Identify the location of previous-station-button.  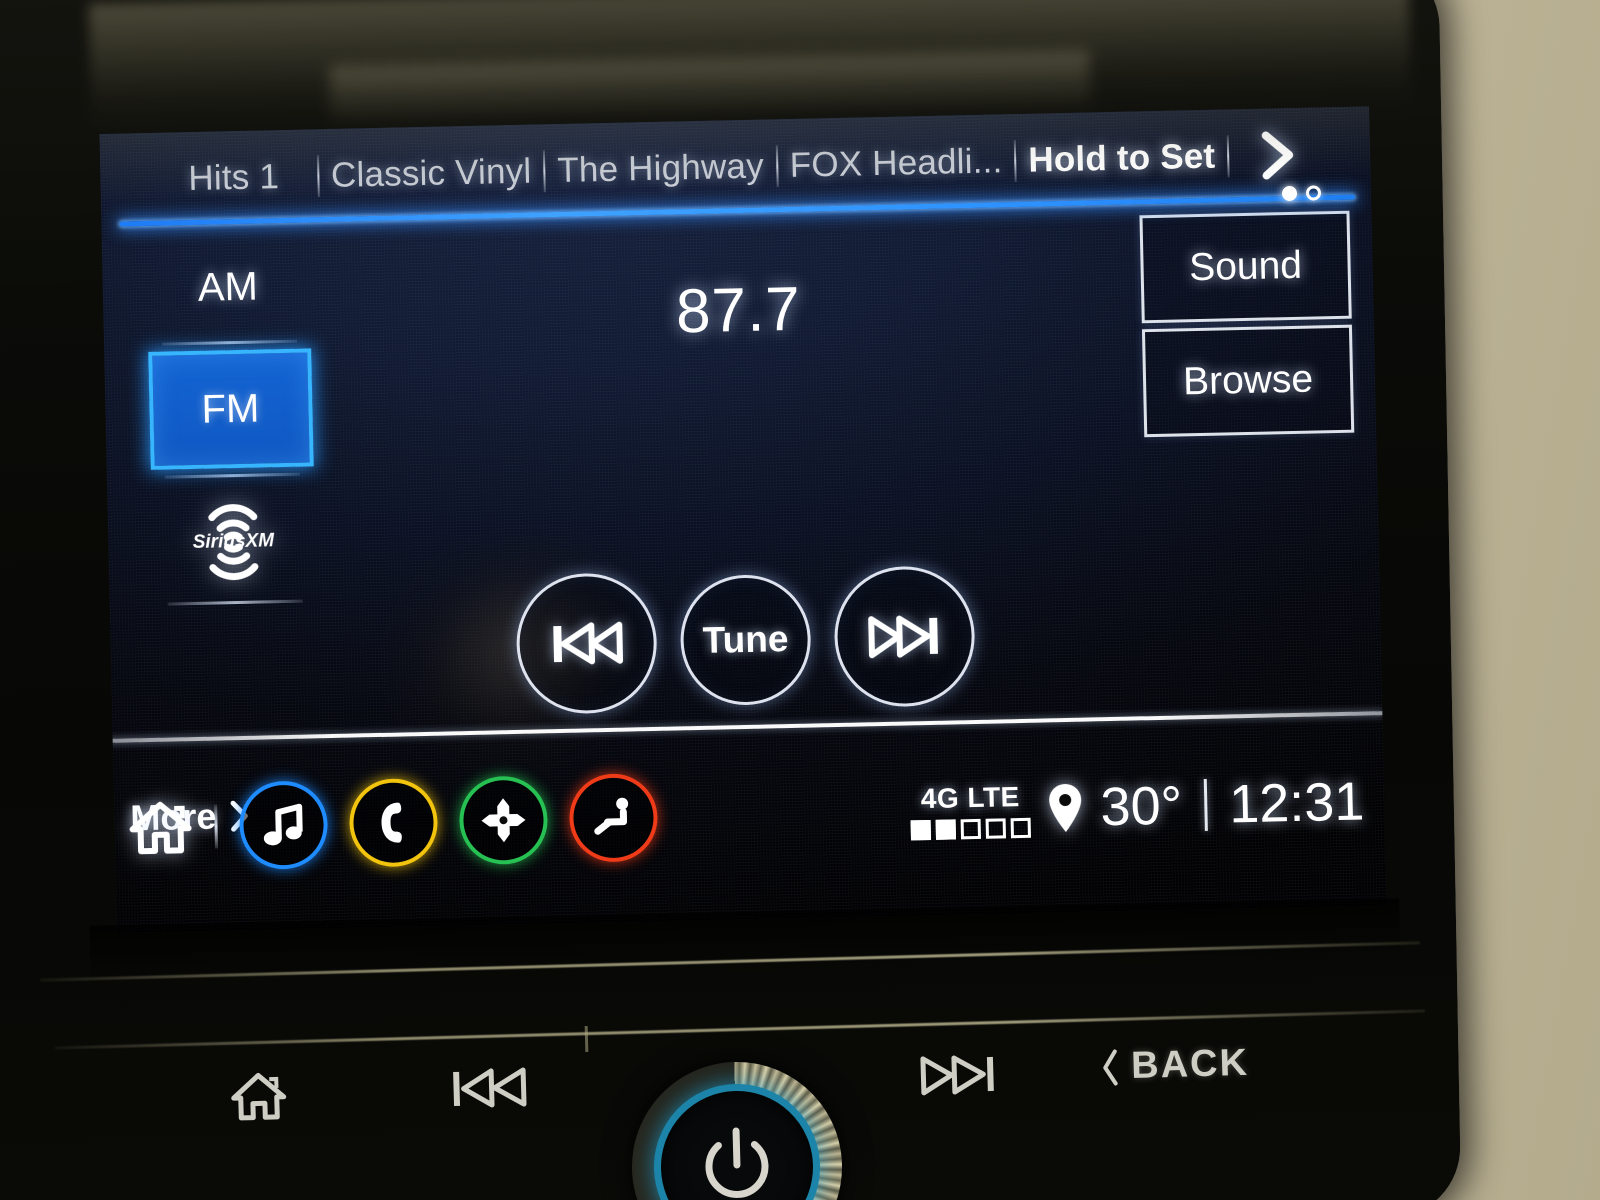
(587, 643).